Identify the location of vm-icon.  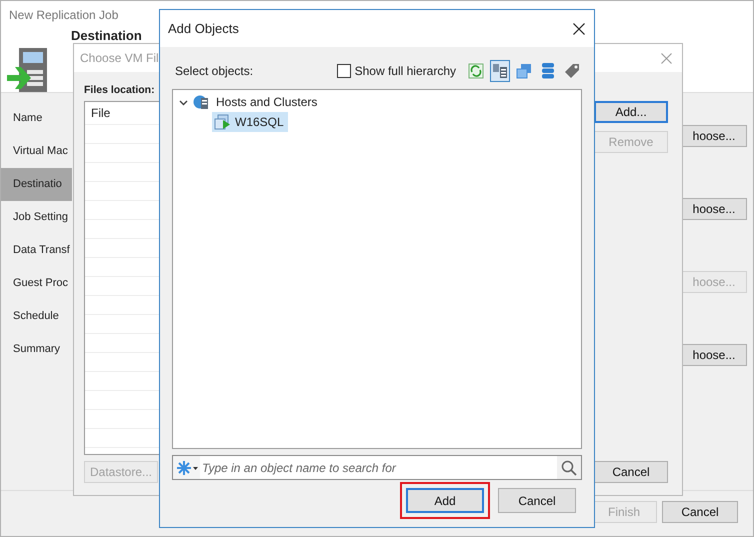
(222, 122).